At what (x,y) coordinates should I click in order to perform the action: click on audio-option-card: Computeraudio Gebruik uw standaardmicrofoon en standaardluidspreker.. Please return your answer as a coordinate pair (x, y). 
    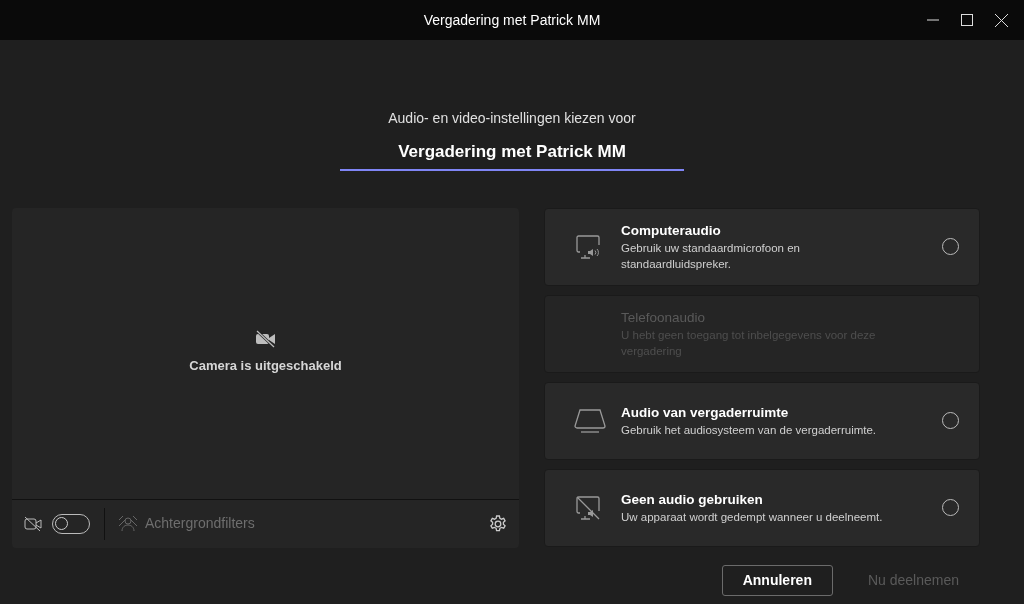
    Looking at the image, I should click on (762, 246).